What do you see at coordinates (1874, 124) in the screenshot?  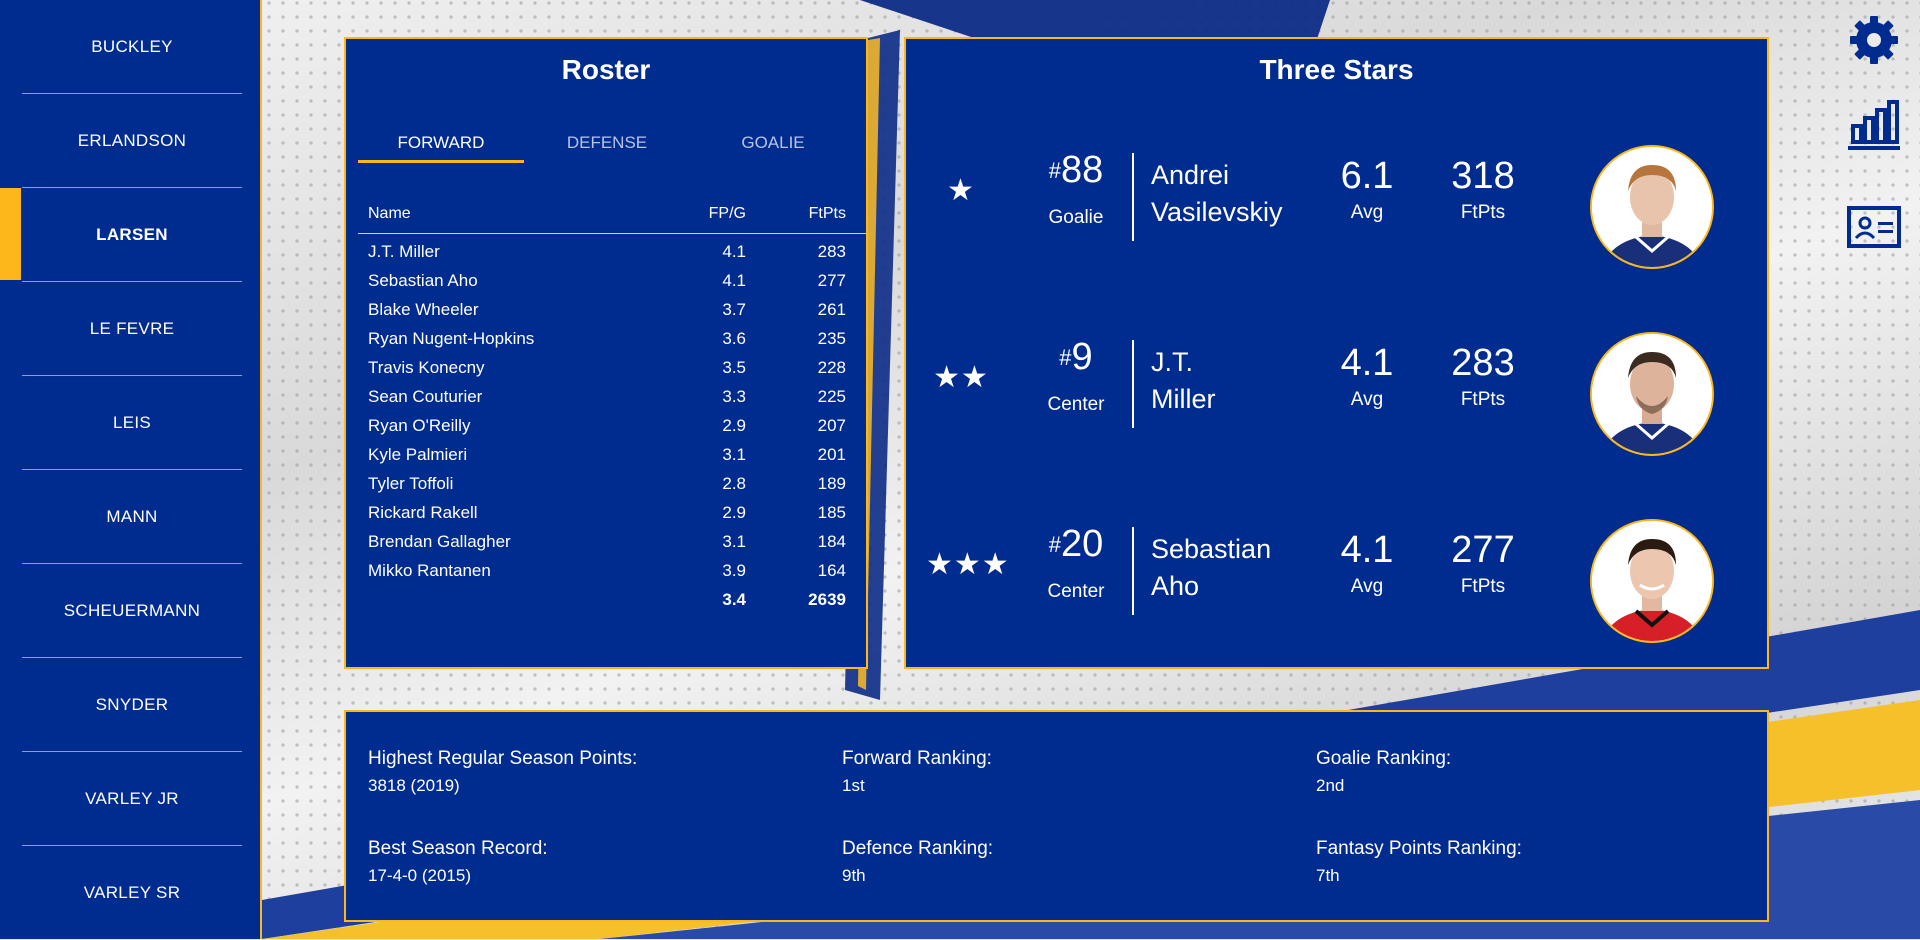 I see `bar-chart-icon` at bounding box center [1874, 124].